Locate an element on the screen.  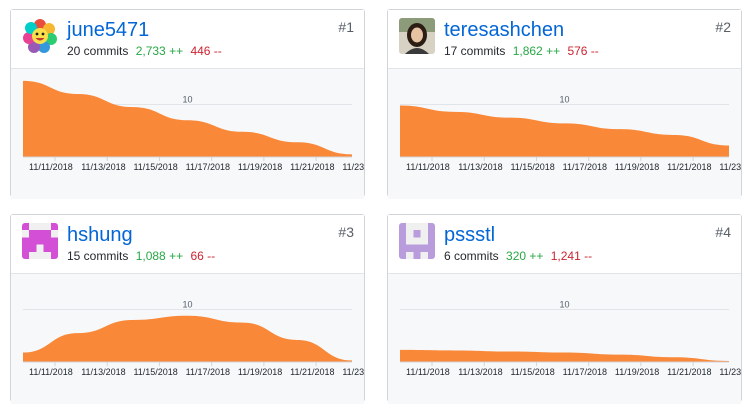
colorful-flower-avatar-icon is located at coordinates (40, 36).